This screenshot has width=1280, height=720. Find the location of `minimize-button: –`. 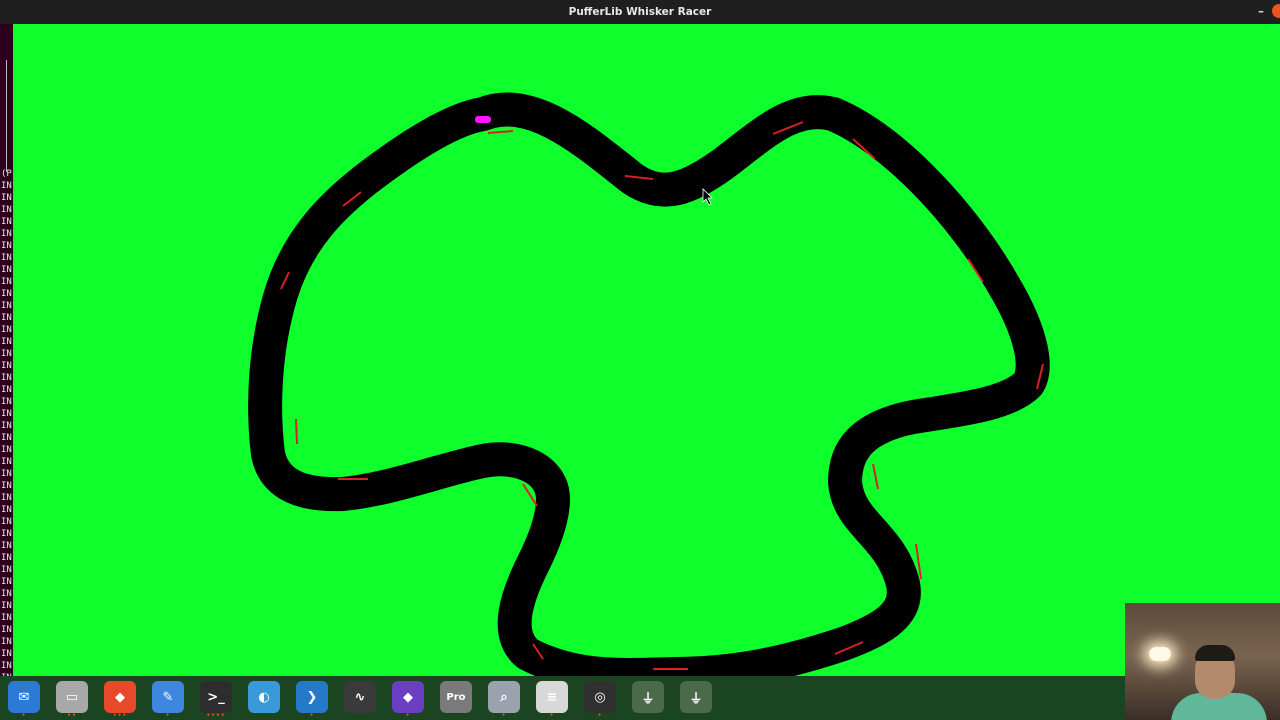

minimize-button: – is located at coordinates (1261, 11).